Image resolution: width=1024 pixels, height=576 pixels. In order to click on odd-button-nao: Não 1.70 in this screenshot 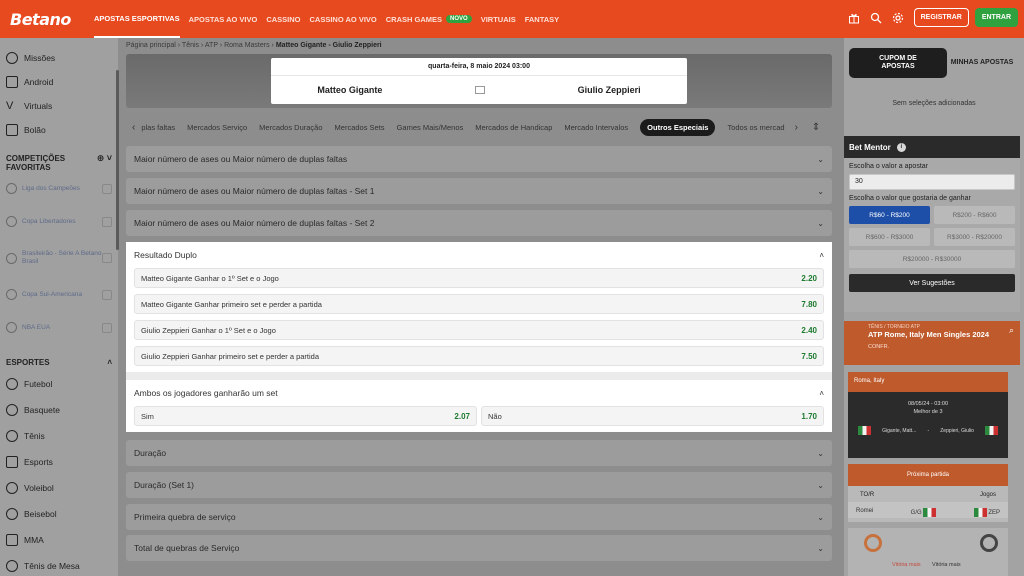, I will do `click(652, 416)`.